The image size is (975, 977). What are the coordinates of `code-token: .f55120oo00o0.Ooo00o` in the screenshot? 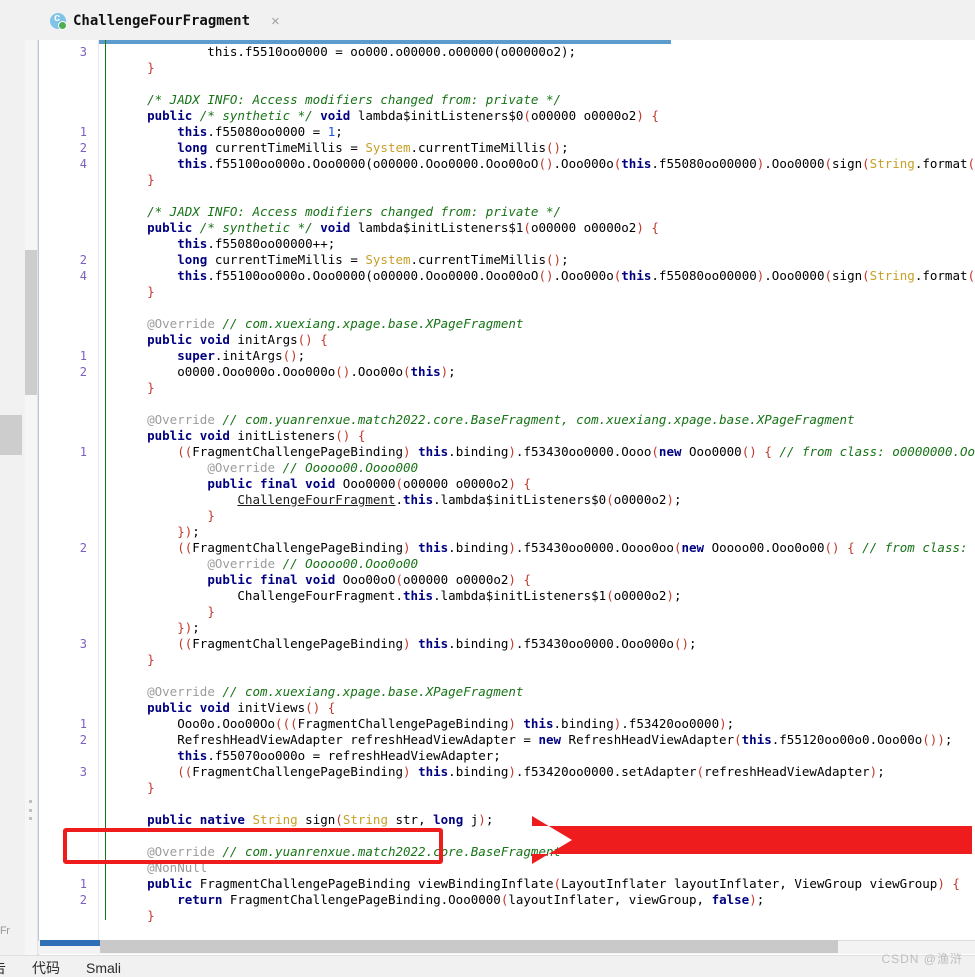 It's located at (847, 739).